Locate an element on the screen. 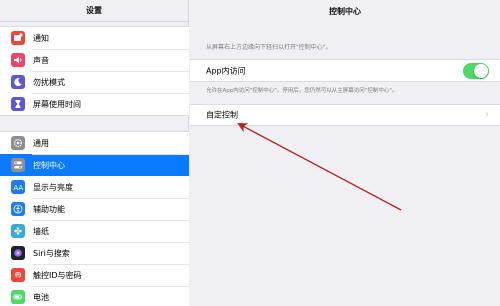 This screenshot has width=500, height=306. switches-icon is located at coordinates (18, 165).